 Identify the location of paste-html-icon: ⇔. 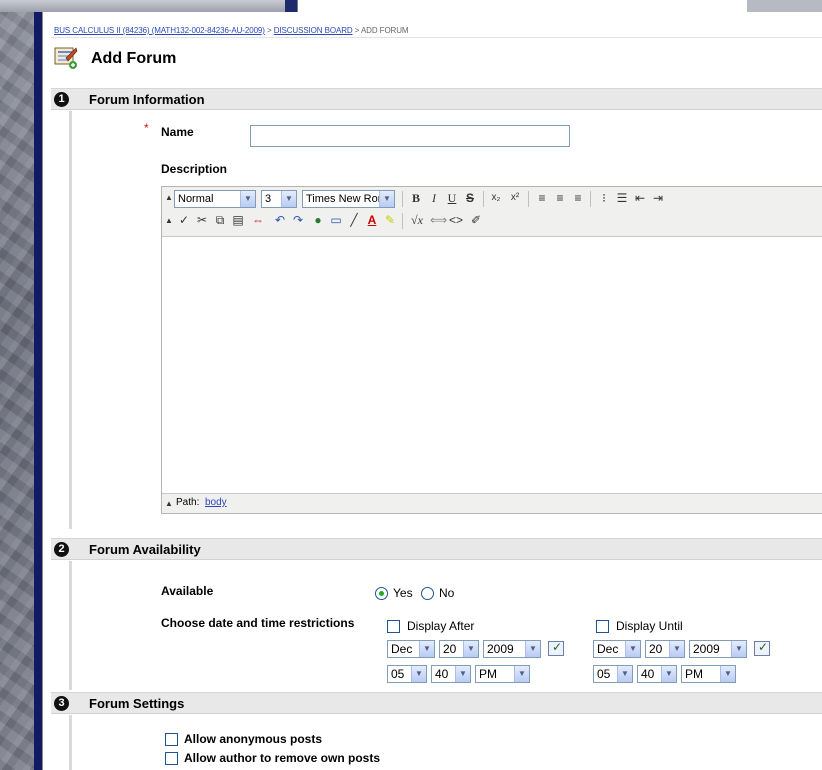
(258, 220).